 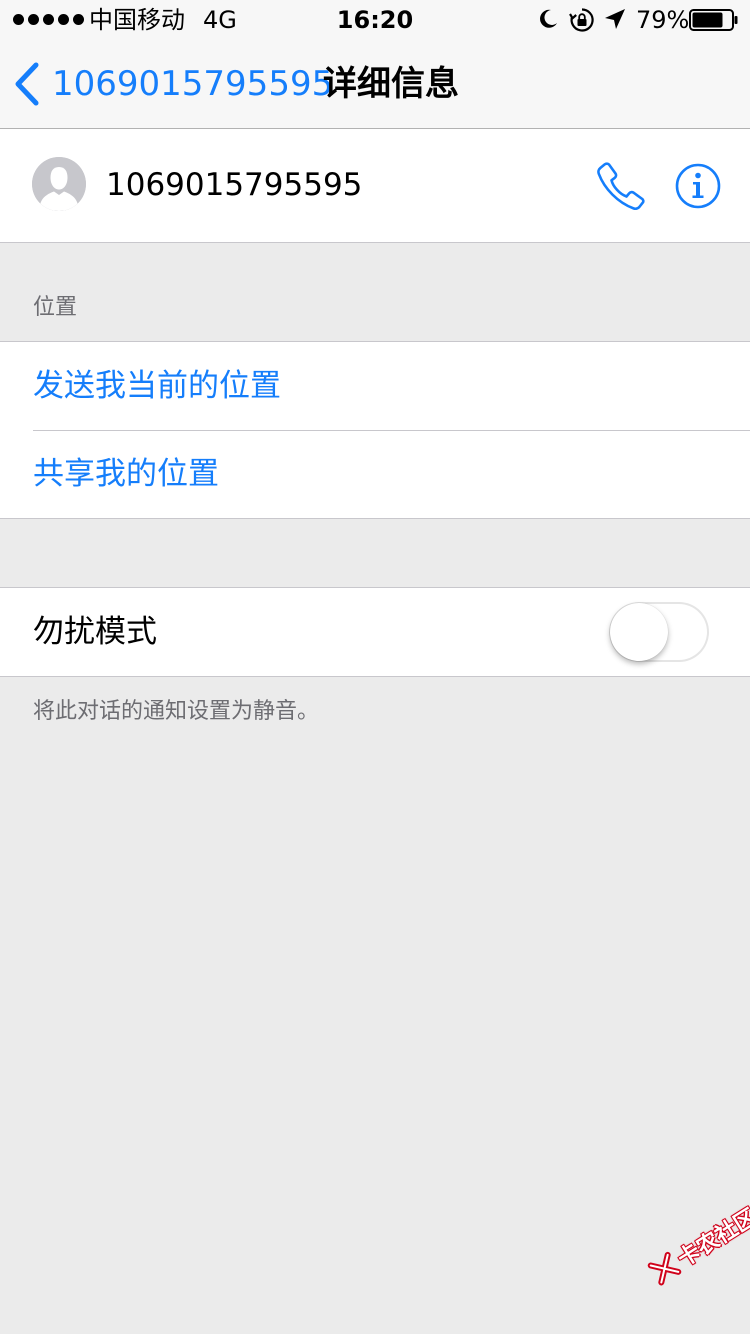 What do you see at coordinates (581, 20) in the screenshot?
I see `lock-rotation-icon` at bounding box center [581, 20].